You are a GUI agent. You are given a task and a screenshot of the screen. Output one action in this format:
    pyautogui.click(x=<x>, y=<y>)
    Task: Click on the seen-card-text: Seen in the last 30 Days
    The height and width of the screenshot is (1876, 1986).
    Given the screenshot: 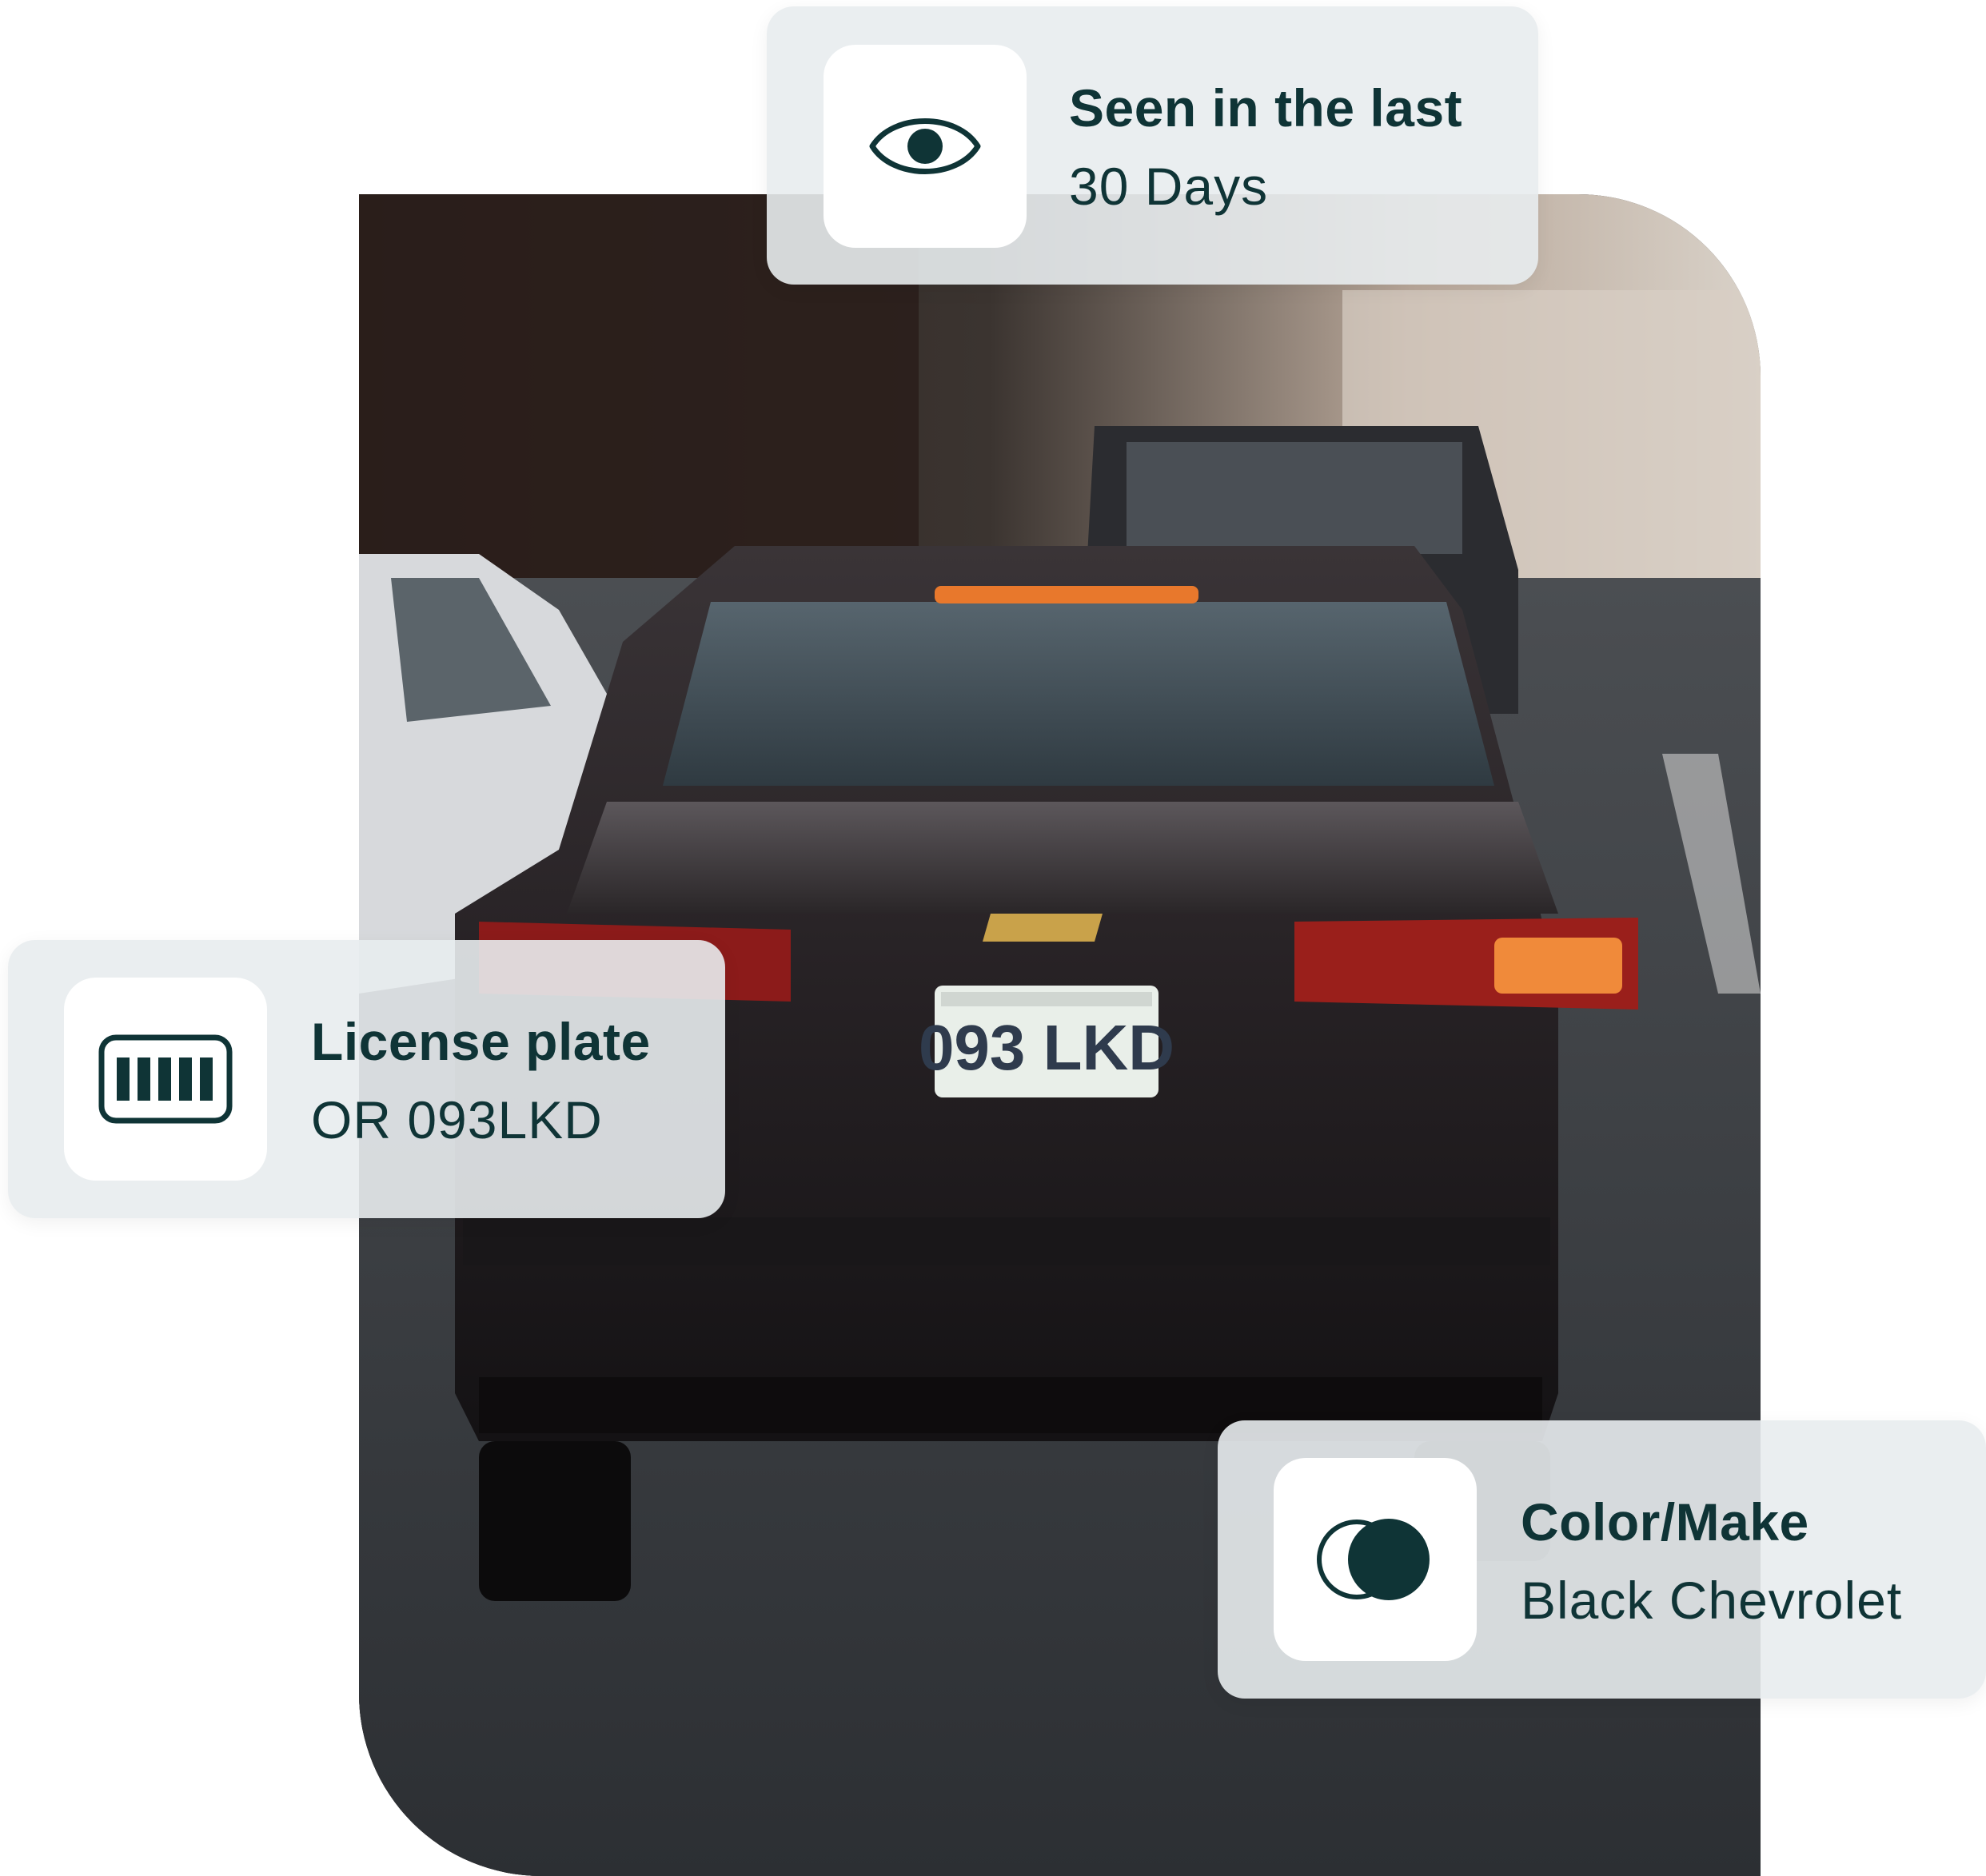 What is the action you would take?
    pyautogui.click(x=1265, y=147)
    